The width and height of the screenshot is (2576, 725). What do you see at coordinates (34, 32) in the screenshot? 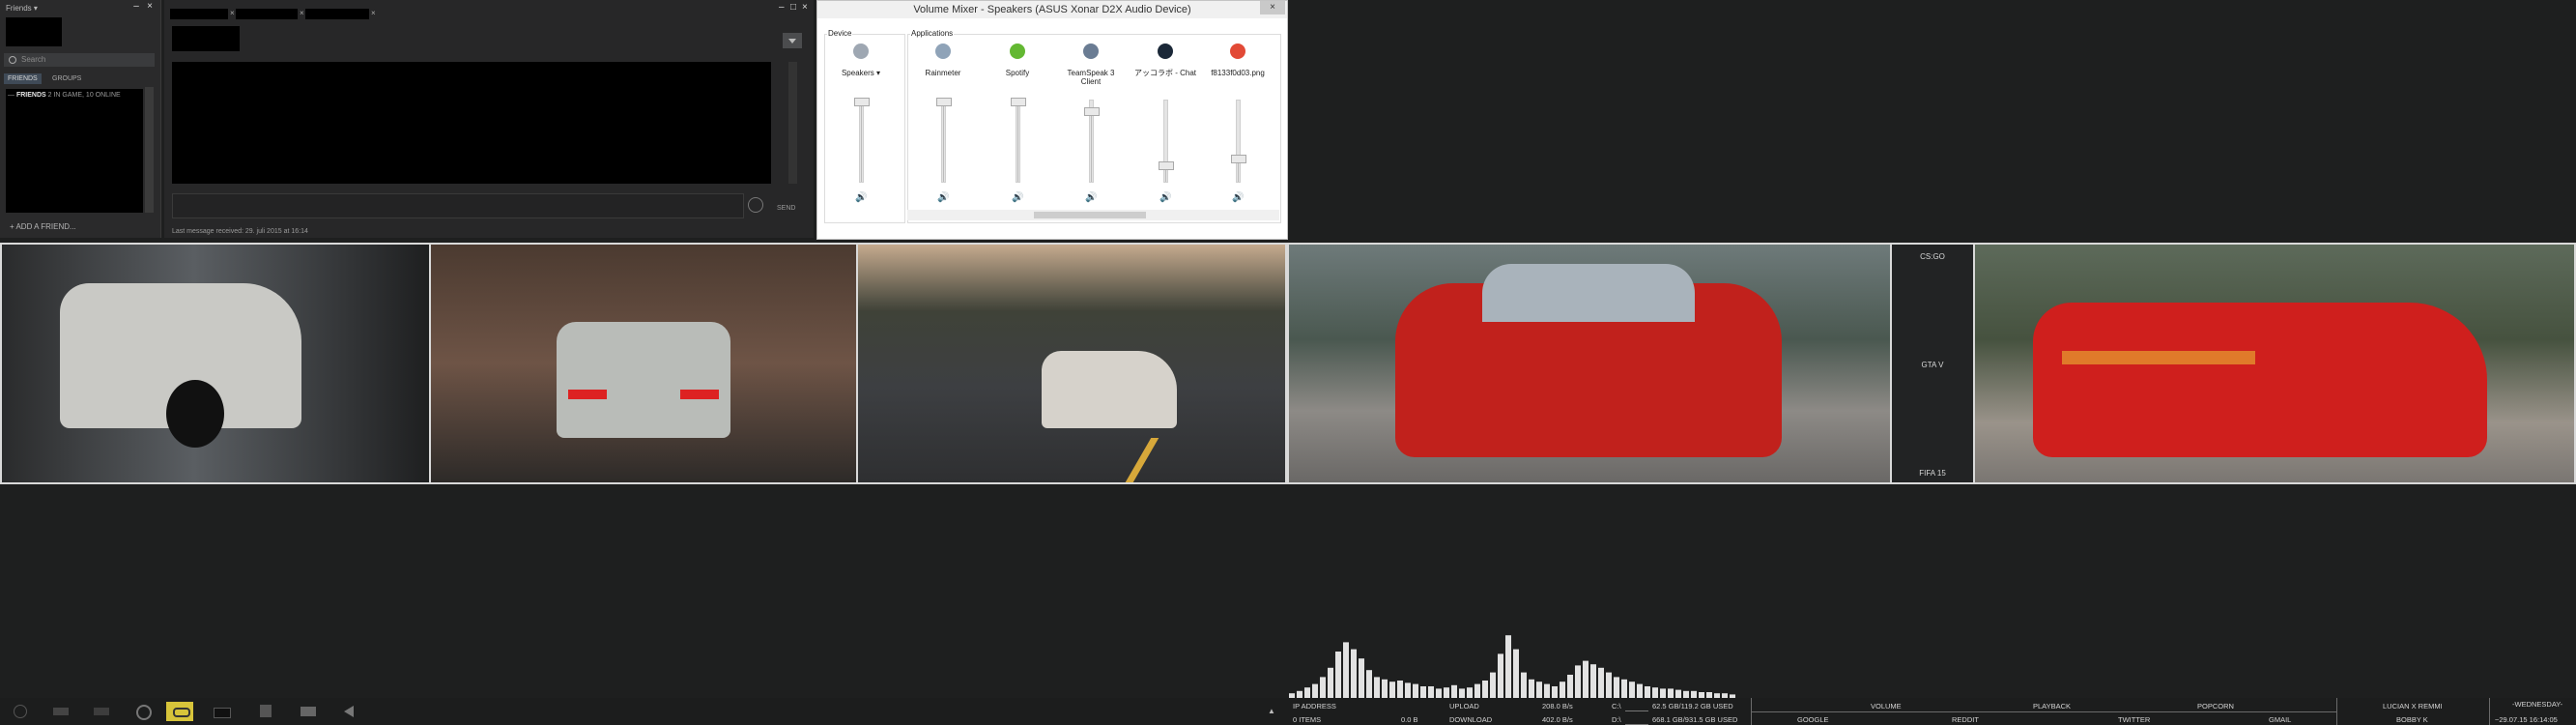
I see `user-avatar` at bounding box center [34, 32].